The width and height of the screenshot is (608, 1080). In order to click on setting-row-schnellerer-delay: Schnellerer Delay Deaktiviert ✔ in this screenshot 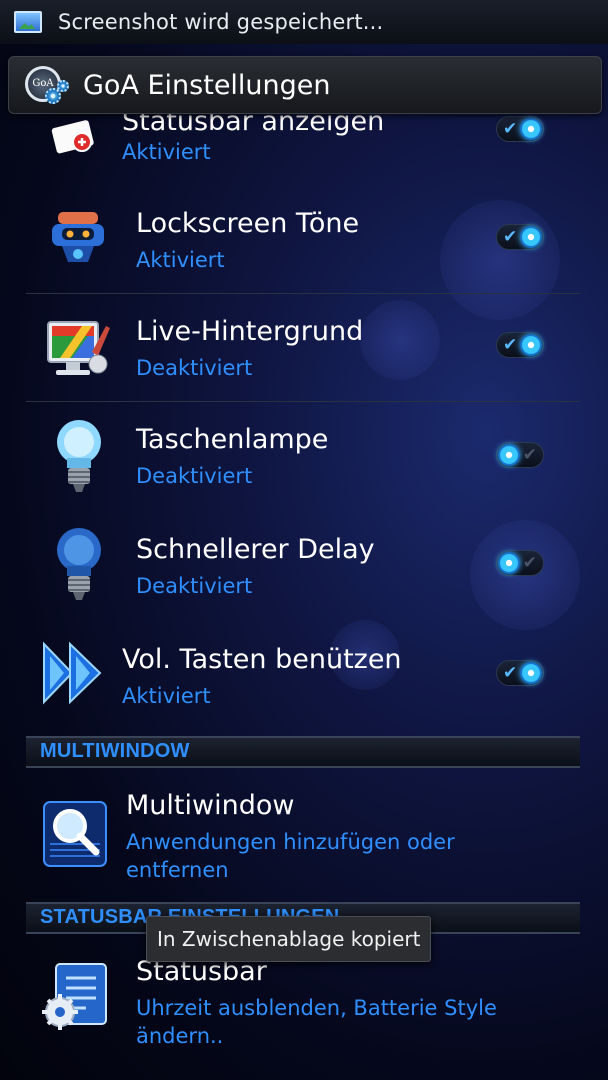, I will do `click(303, 564)`.